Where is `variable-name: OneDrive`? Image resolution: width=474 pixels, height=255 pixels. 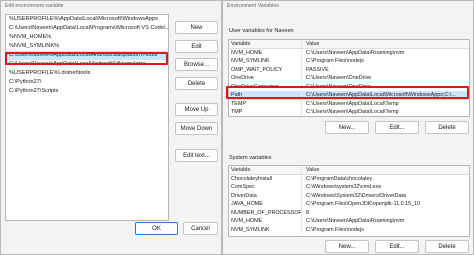
variable-name: OneDrive is located at coordinates (242, 78).